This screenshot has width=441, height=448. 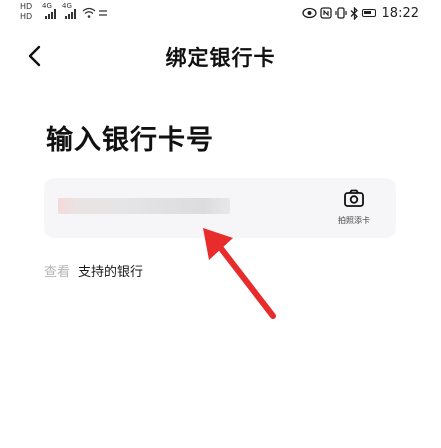 I want to click on support-prefix-text: 查看, so click(x=57, y=272).